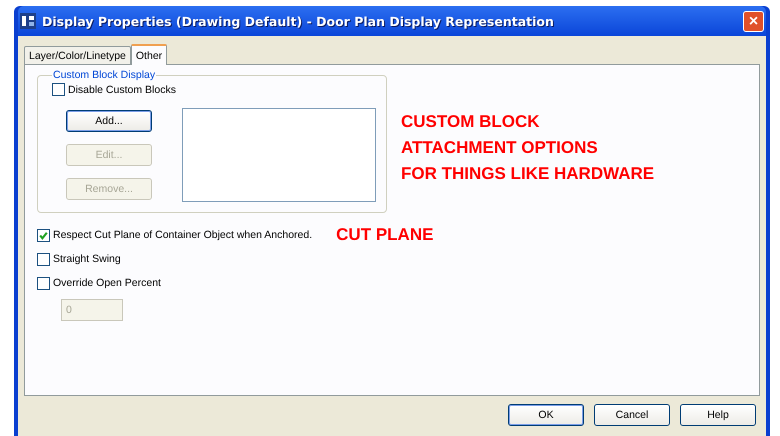 The height and width of the screenshot is (436, 780). What do you see at coordinates (28, 21) in the screenshot?
I see `app-icon` at bounding box center [28, 21].